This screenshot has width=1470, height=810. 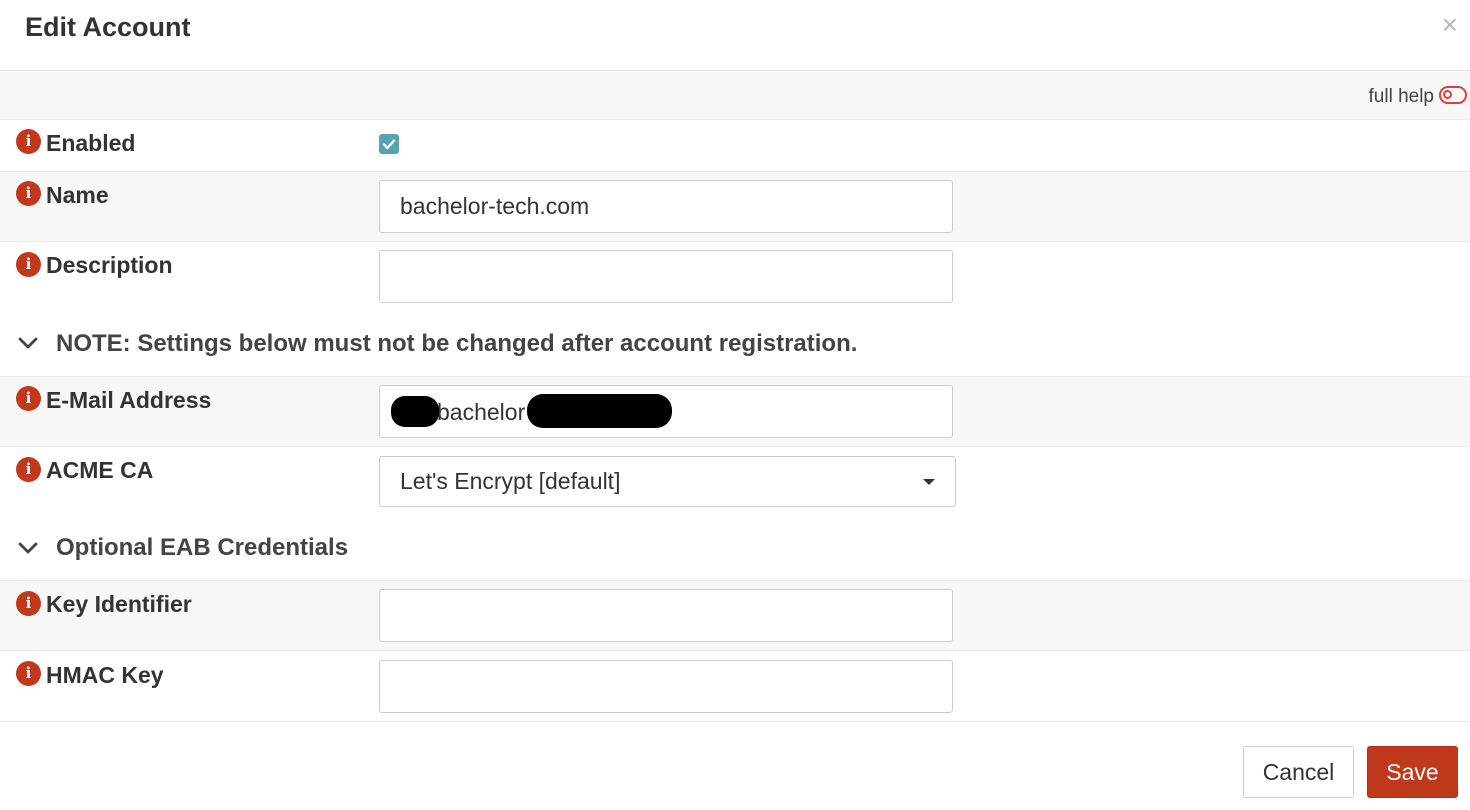 I want to click on dialog-title: Edit Account, so click(x=108, y=27).